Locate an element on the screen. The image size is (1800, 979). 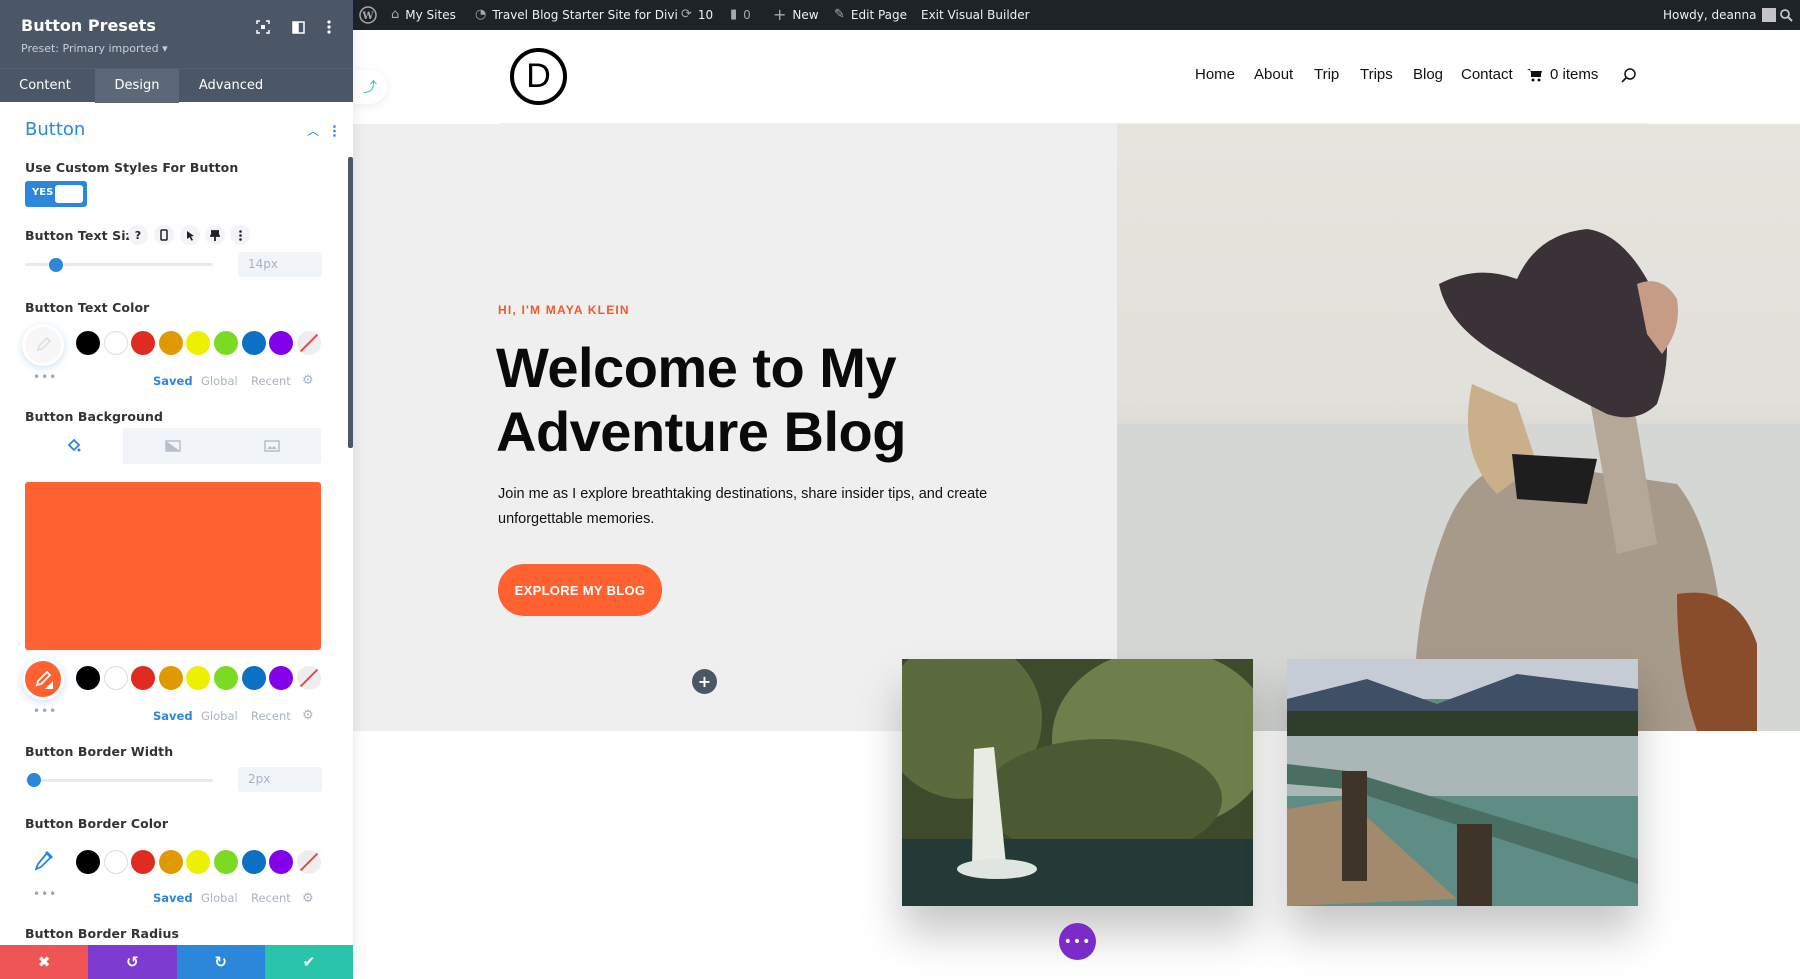
use-custom-styles-toggle: YES is located at coordinates (56, 194).